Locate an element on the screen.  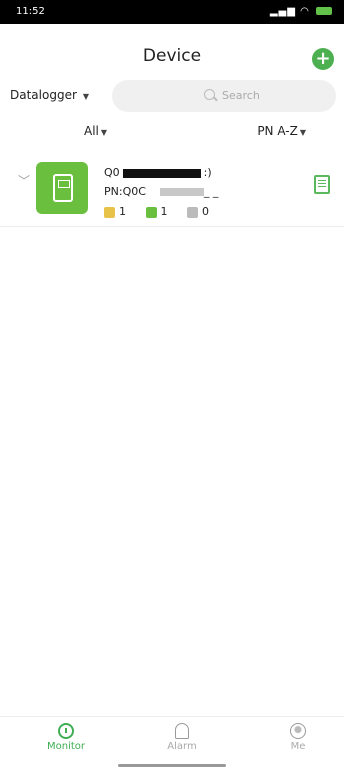
monitor-icon is located at coordinates (66, 731).